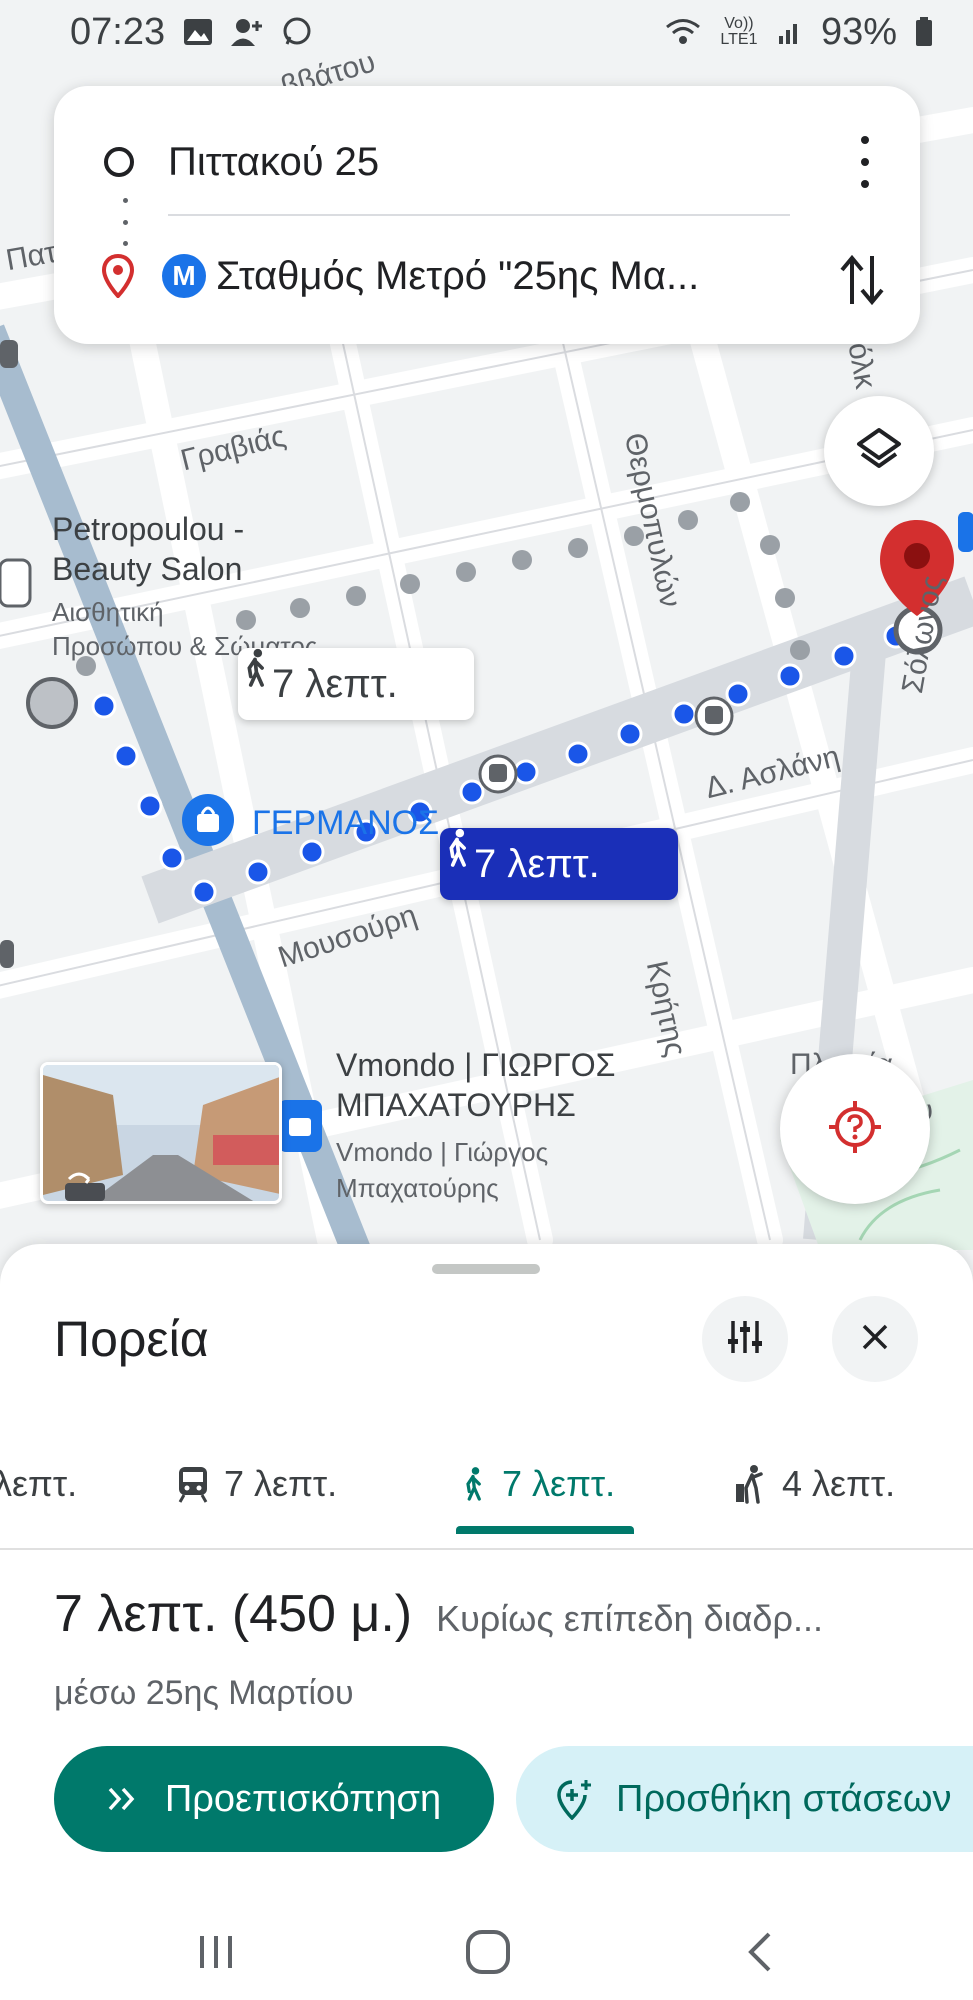 The width and height of the screenshot is (973, 2000). I want to click on shopping-bag-icon, so click(208, 820).